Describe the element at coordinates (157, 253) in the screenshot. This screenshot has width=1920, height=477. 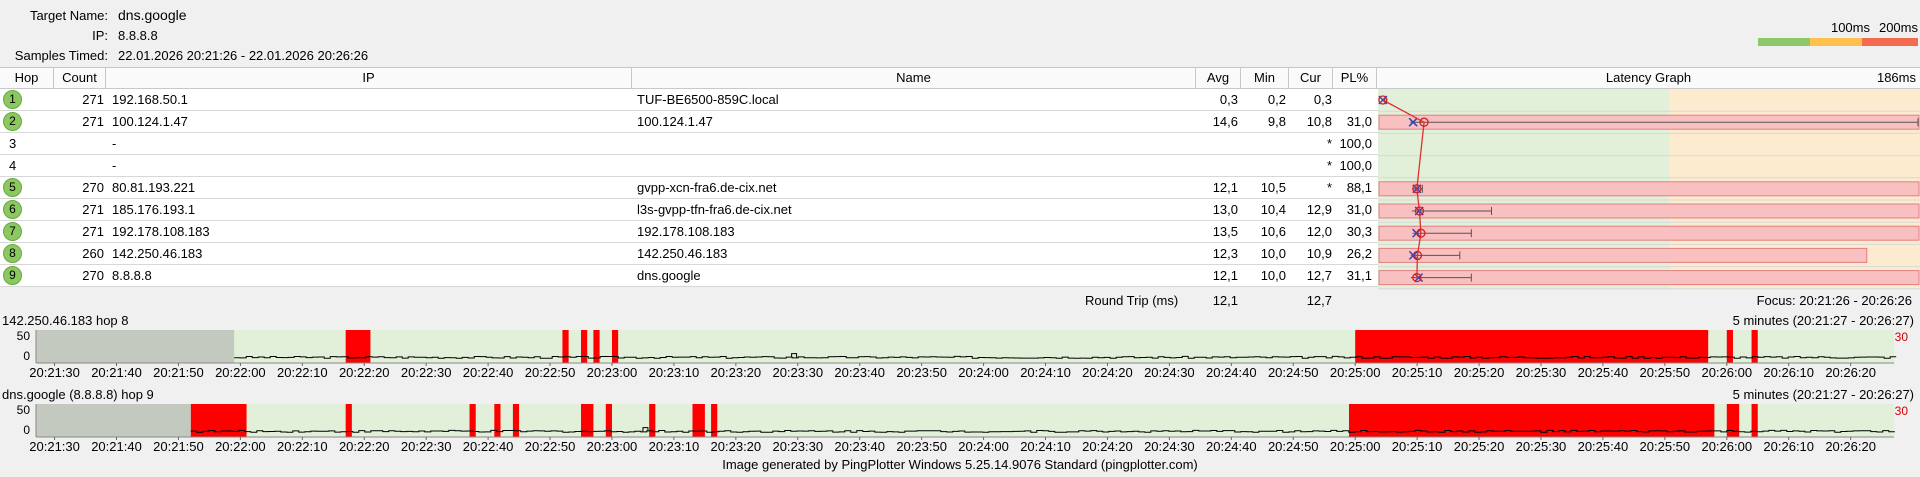
I see `hop-ip: 142.250.46.183` at that location.